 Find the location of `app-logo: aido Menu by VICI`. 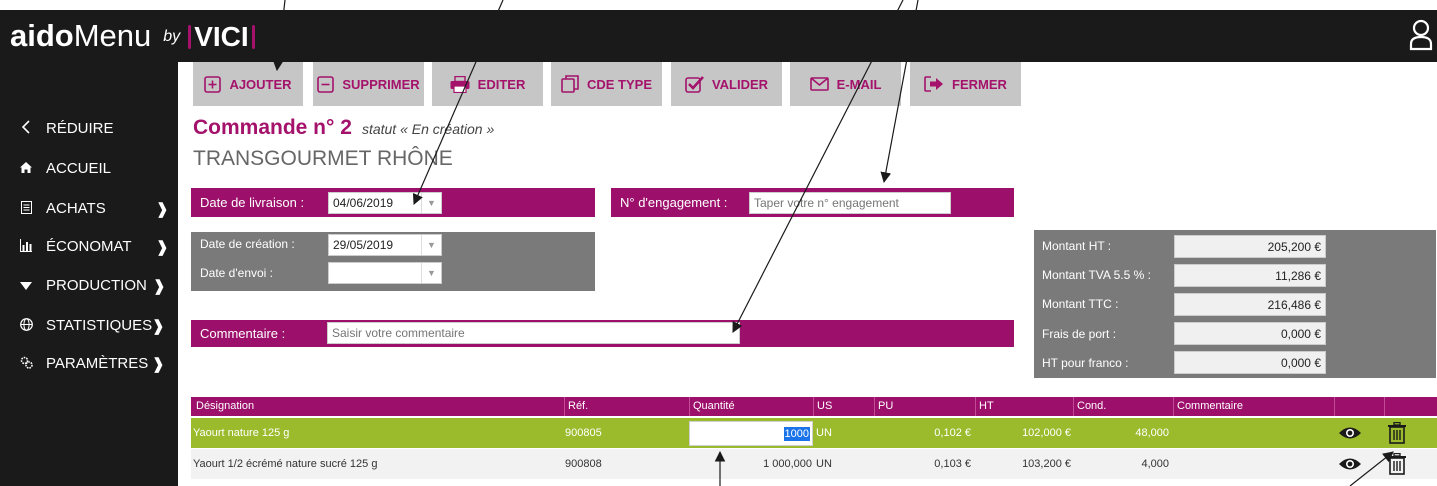

app-logo: aido Menu by VICI is located at coordinates (133, 35).